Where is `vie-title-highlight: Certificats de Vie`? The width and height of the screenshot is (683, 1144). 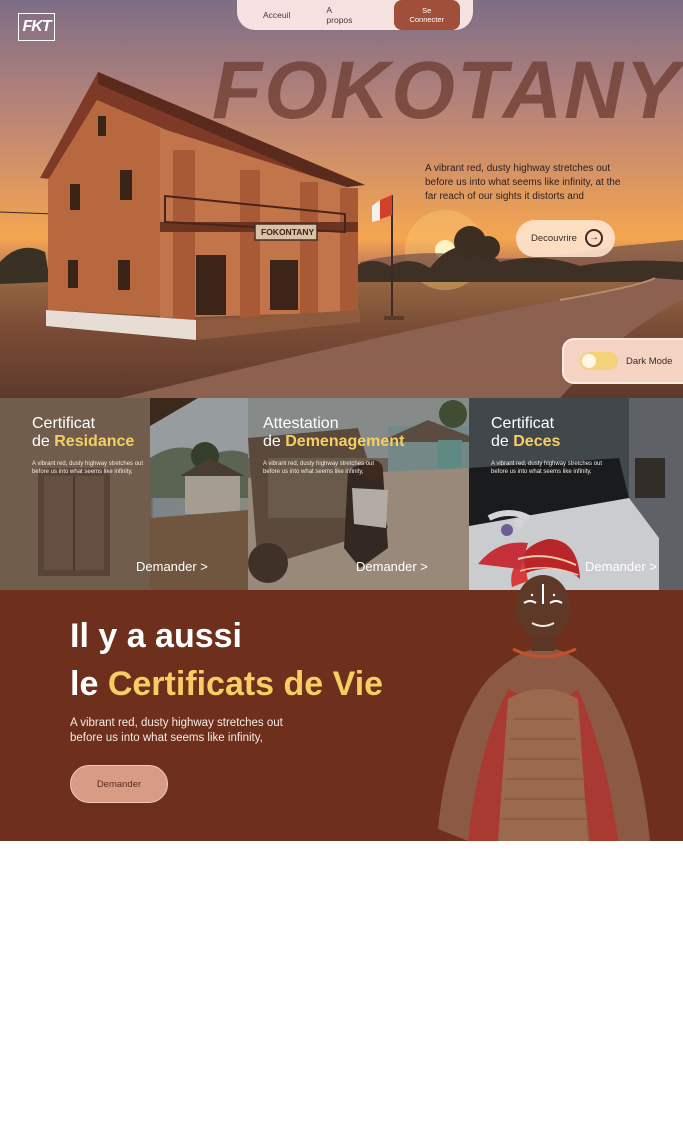
vie-title-highlight: Certificats de Vie is located at coordinates (245, 684).